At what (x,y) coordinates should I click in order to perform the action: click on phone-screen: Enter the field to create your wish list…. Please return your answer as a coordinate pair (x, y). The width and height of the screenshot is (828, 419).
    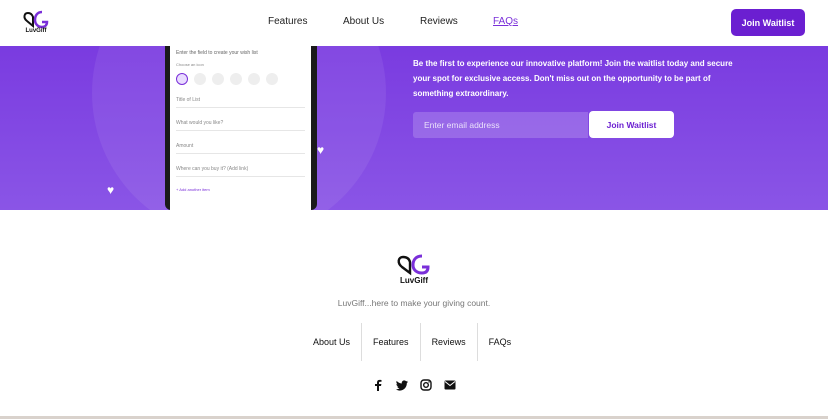
    Looking at the image, I should click on (240, 128).